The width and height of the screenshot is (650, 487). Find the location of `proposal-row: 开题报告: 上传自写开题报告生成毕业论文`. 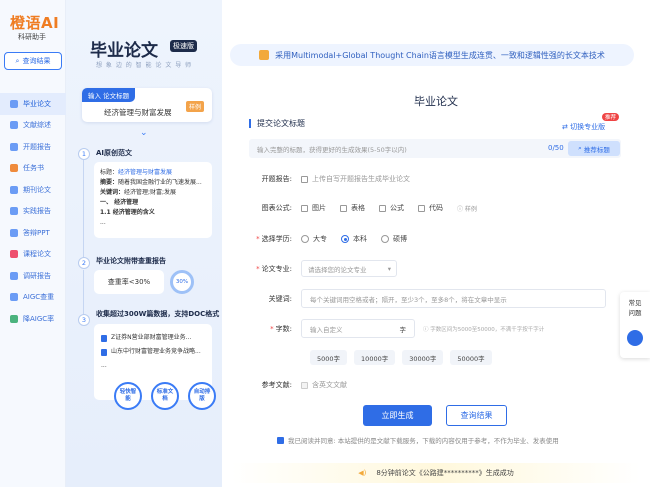

proposal-row: 开题报告: 上传自写开题报告生成毕业论文 is located at coordinates (316, 179).